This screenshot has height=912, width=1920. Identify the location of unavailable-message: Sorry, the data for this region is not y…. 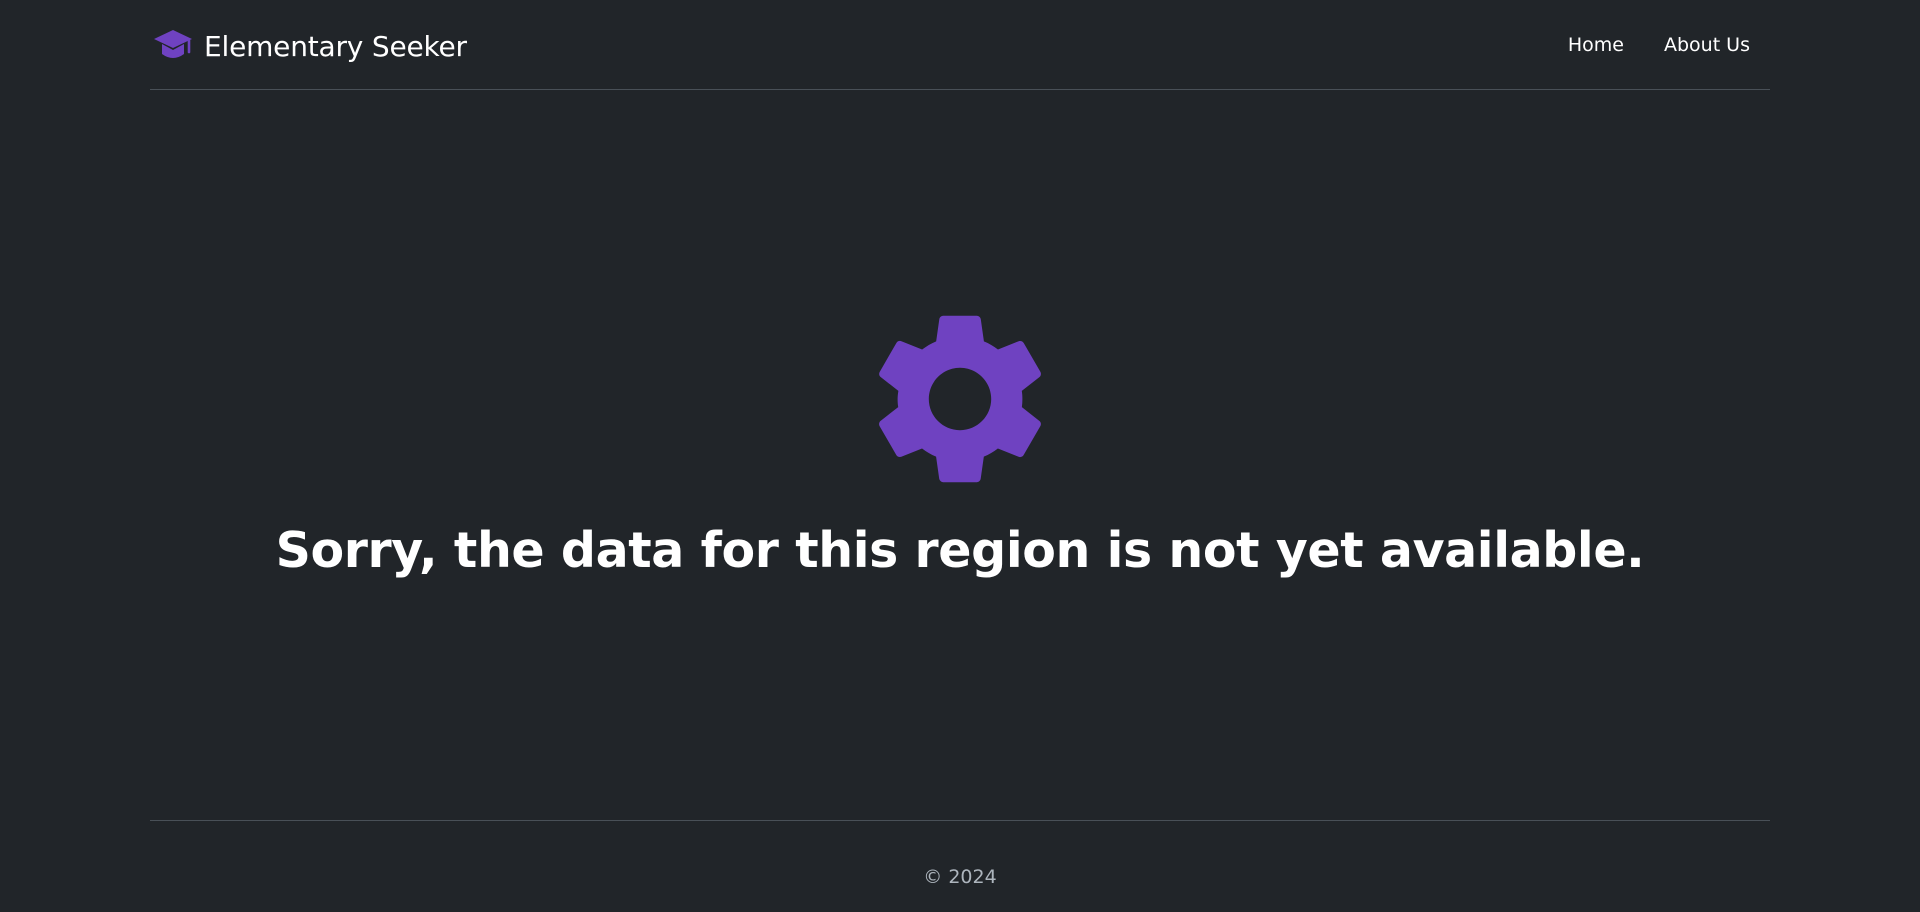
(960, 550).